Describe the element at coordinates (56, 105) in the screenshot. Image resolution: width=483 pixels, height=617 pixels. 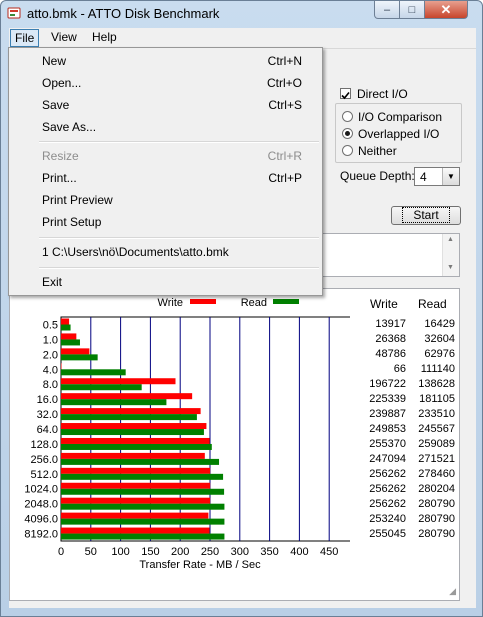
I see `menu-item-label: Save` at that location.